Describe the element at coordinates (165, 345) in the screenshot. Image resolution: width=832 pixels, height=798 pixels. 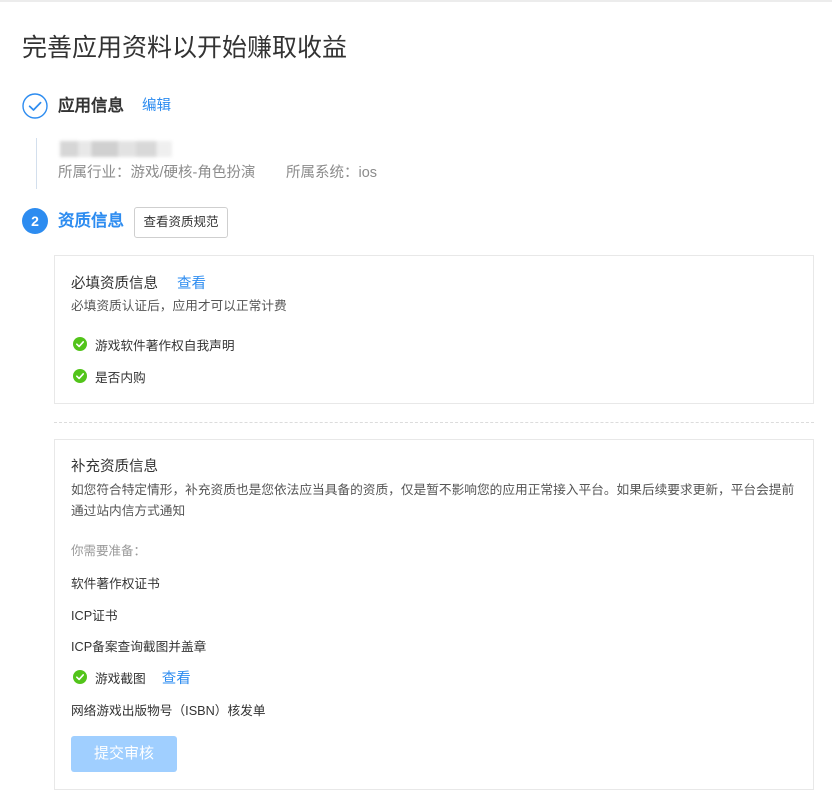
I see `list-item-label: 游戏软件著作权自我声明` at that location.